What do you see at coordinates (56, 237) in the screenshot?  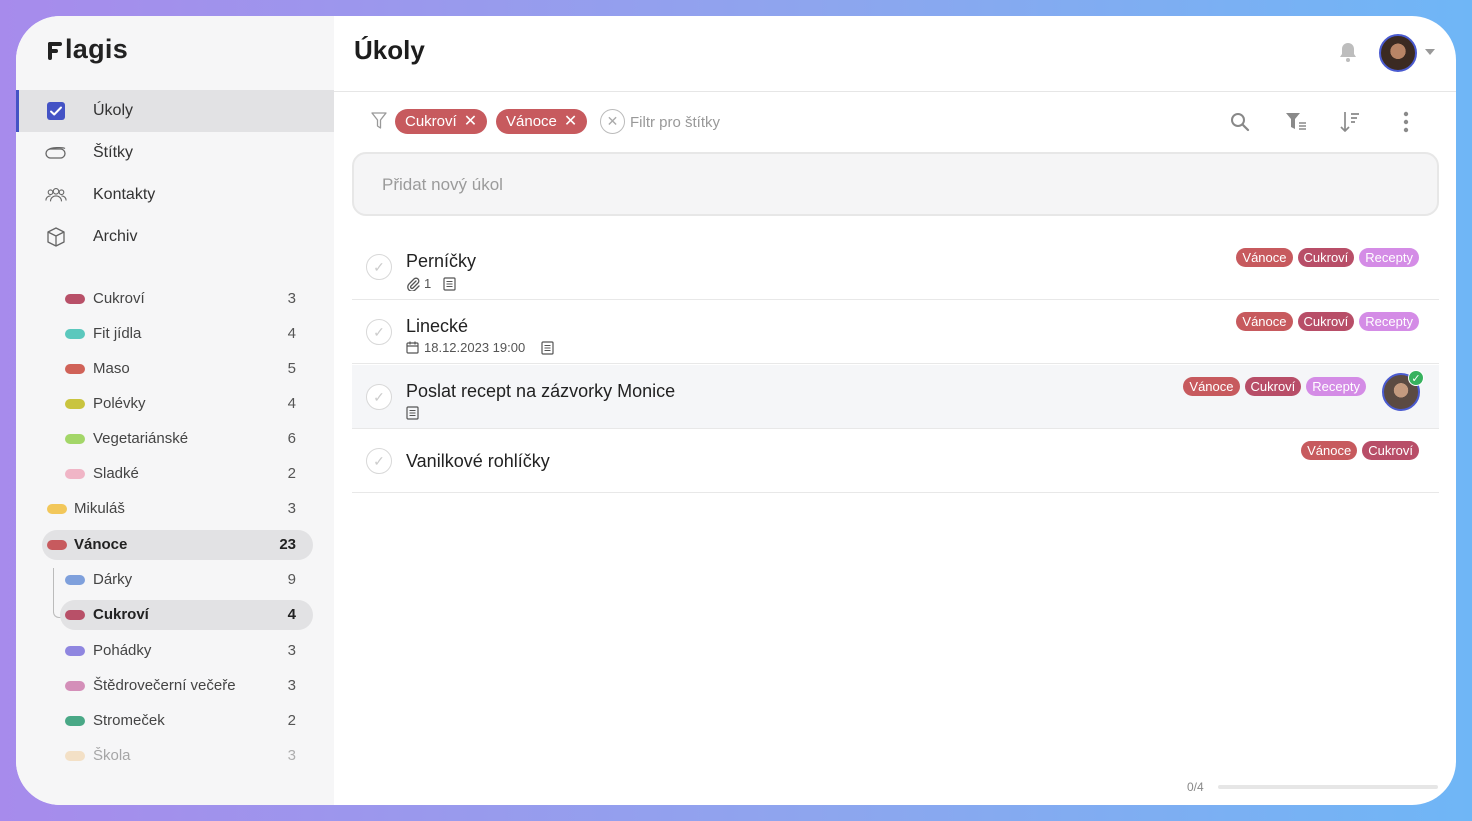 I see `archive-icon` at bounding box center [56, 237].